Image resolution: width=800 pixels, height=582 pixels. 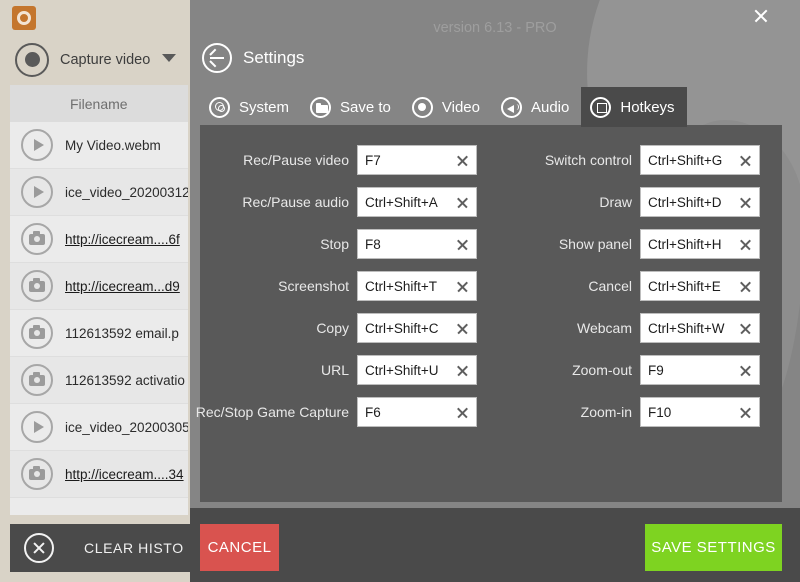 What do you see at coordinates (636, 286) in the screenshot?
I see `hotkey-field: Cancel Ctrl+Shift+E` at bounding box center [636, 286].